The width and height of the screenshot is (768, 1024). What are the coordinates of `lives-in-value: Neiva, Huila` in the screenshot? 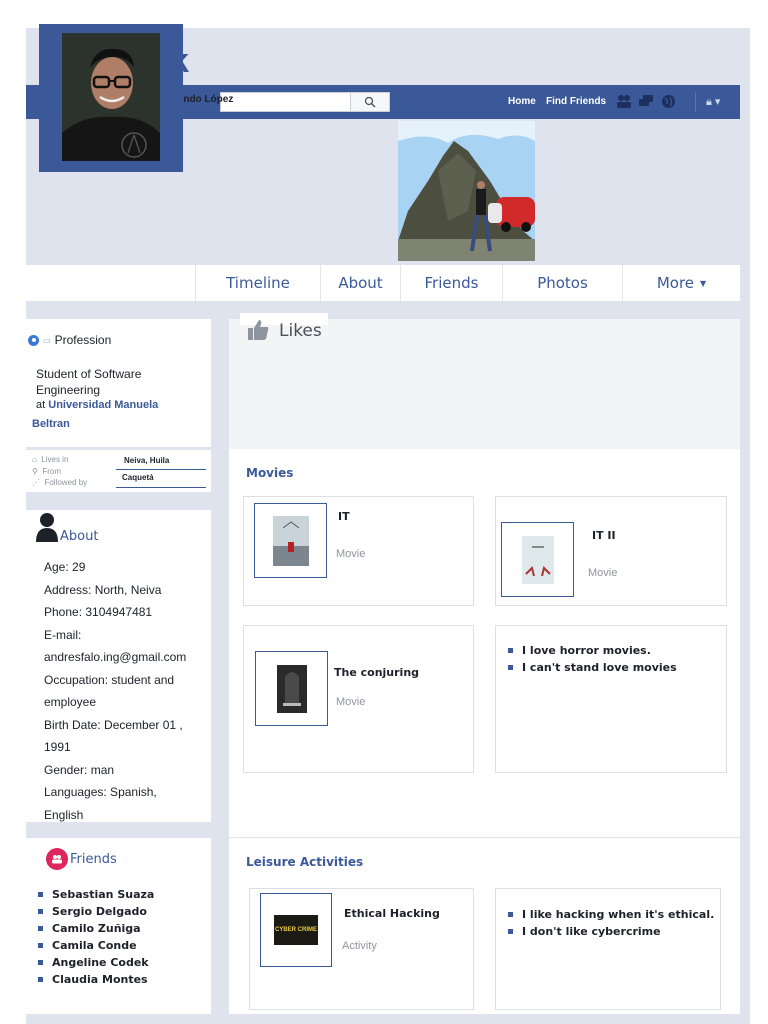 It's located at (146, 460).